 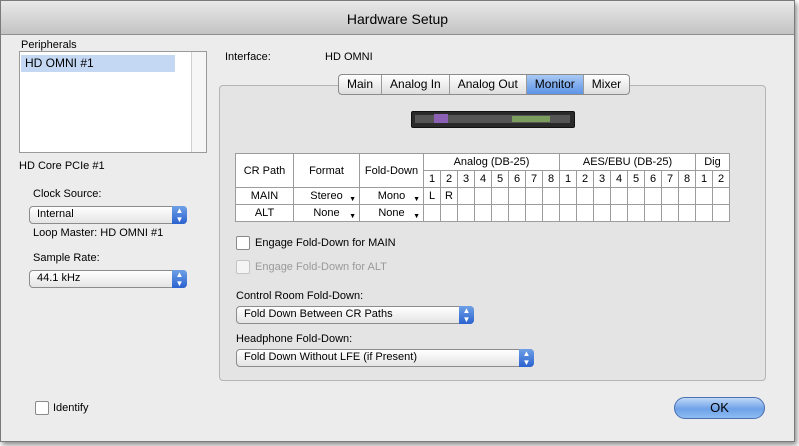 What do you see at coordinates (349, 57) in the screenshot?
I see `interface-value: HD OMNI` at bounding box center [349, 57].